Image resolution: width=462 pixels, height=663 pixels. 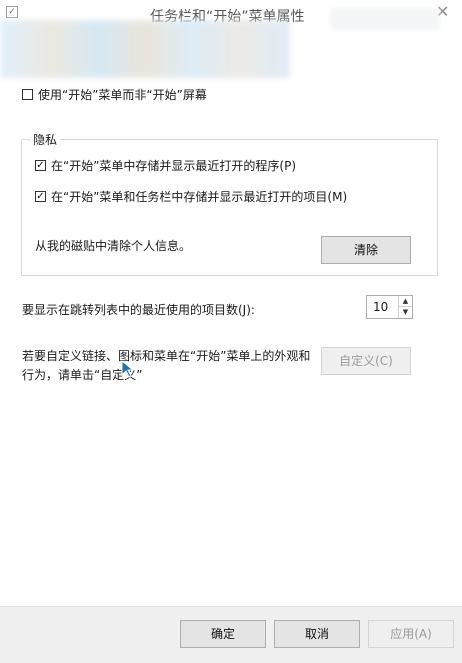 I want to click on store-recent-items-label: 在“开始”菜单和任务栏中存储并显示最近打开的项目(M), so click(x=199, y=197).